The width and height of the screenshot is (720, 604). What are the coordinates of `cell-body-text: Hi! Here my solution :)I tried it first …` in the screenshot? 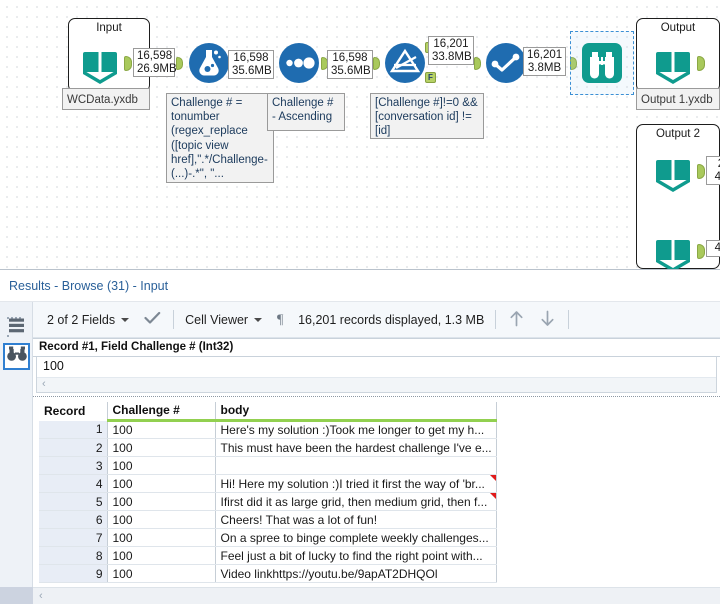 It's located at (352, 483).